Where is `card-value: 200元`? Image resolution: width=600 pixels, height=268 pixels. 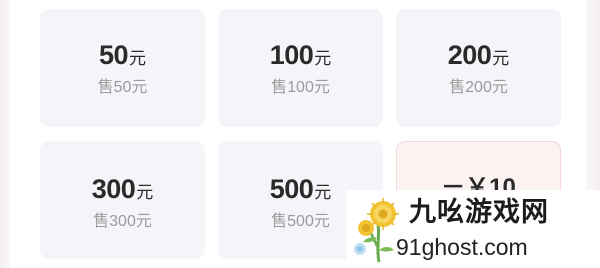 card-value: 200元 is located at coordinates (478, 57).